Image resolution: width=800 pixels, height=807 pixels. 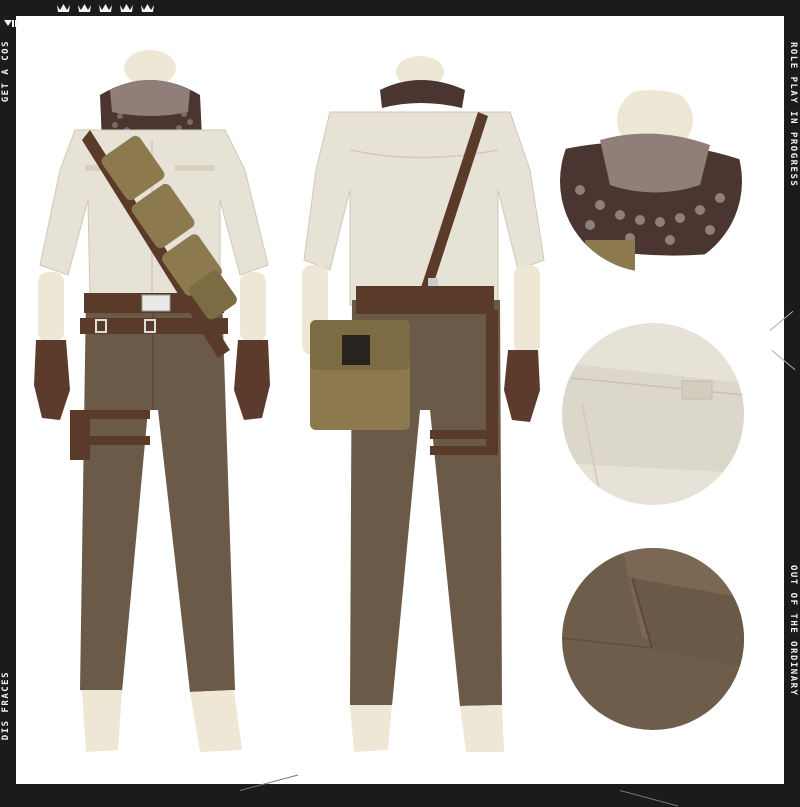 What do you see at coordinates (653, 639) in the screenshot?
I see `detail-pants-pocket` at bounding box center [653, 639].